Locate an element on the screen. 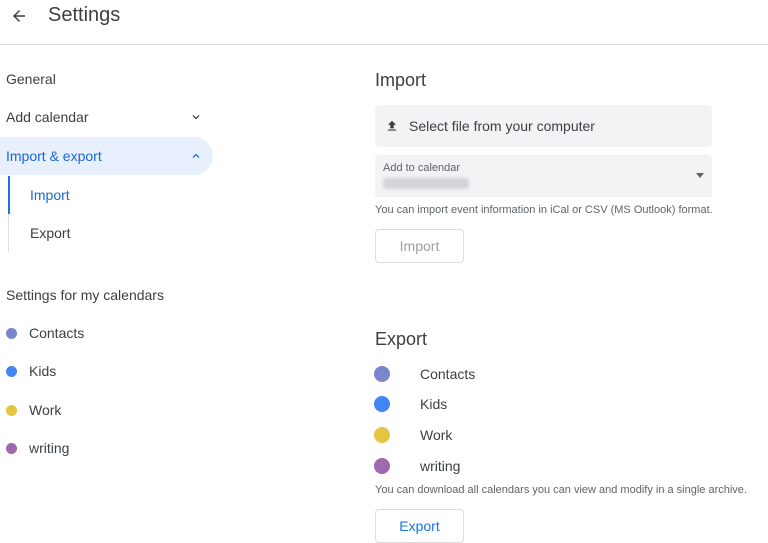 This screenshot has height=543, width=768. arrow-left-icon is located at coordinates (19, 16).